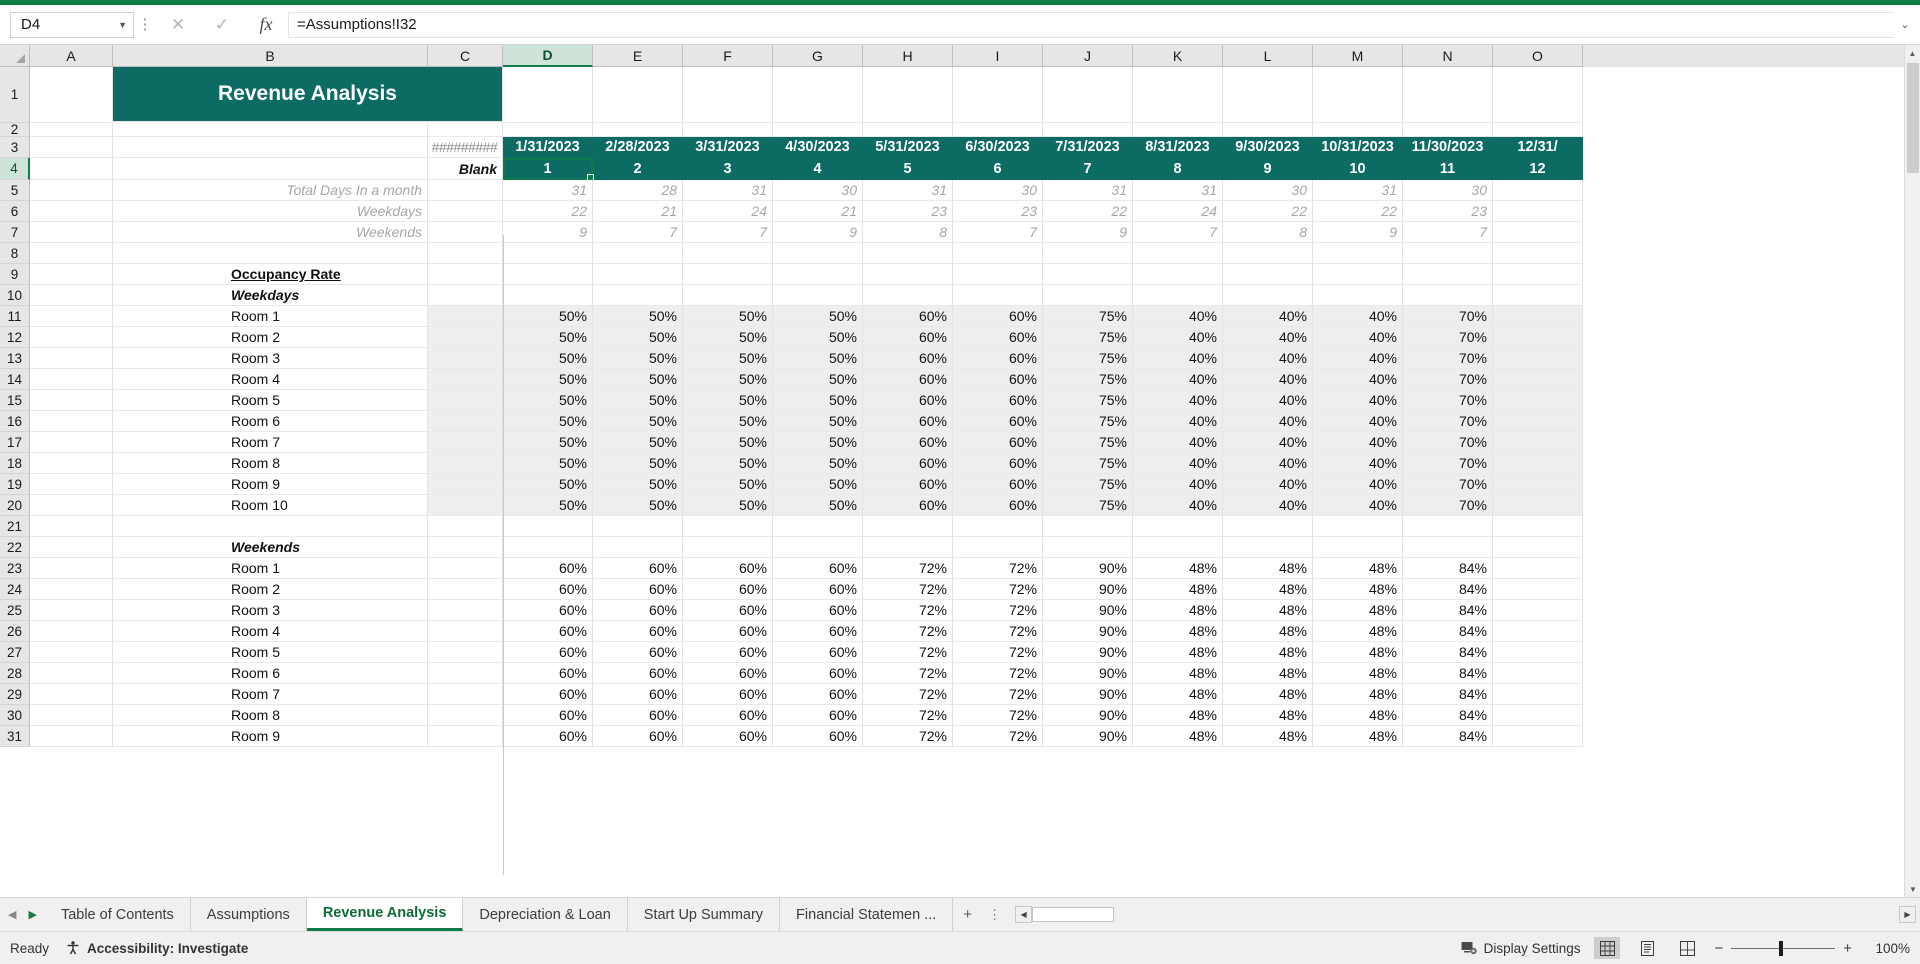 This screenshot has width=1920, height=964. Describe the element at coordinates (15, 169) in the screenshot. I see `row-header-4: 4` at that location.